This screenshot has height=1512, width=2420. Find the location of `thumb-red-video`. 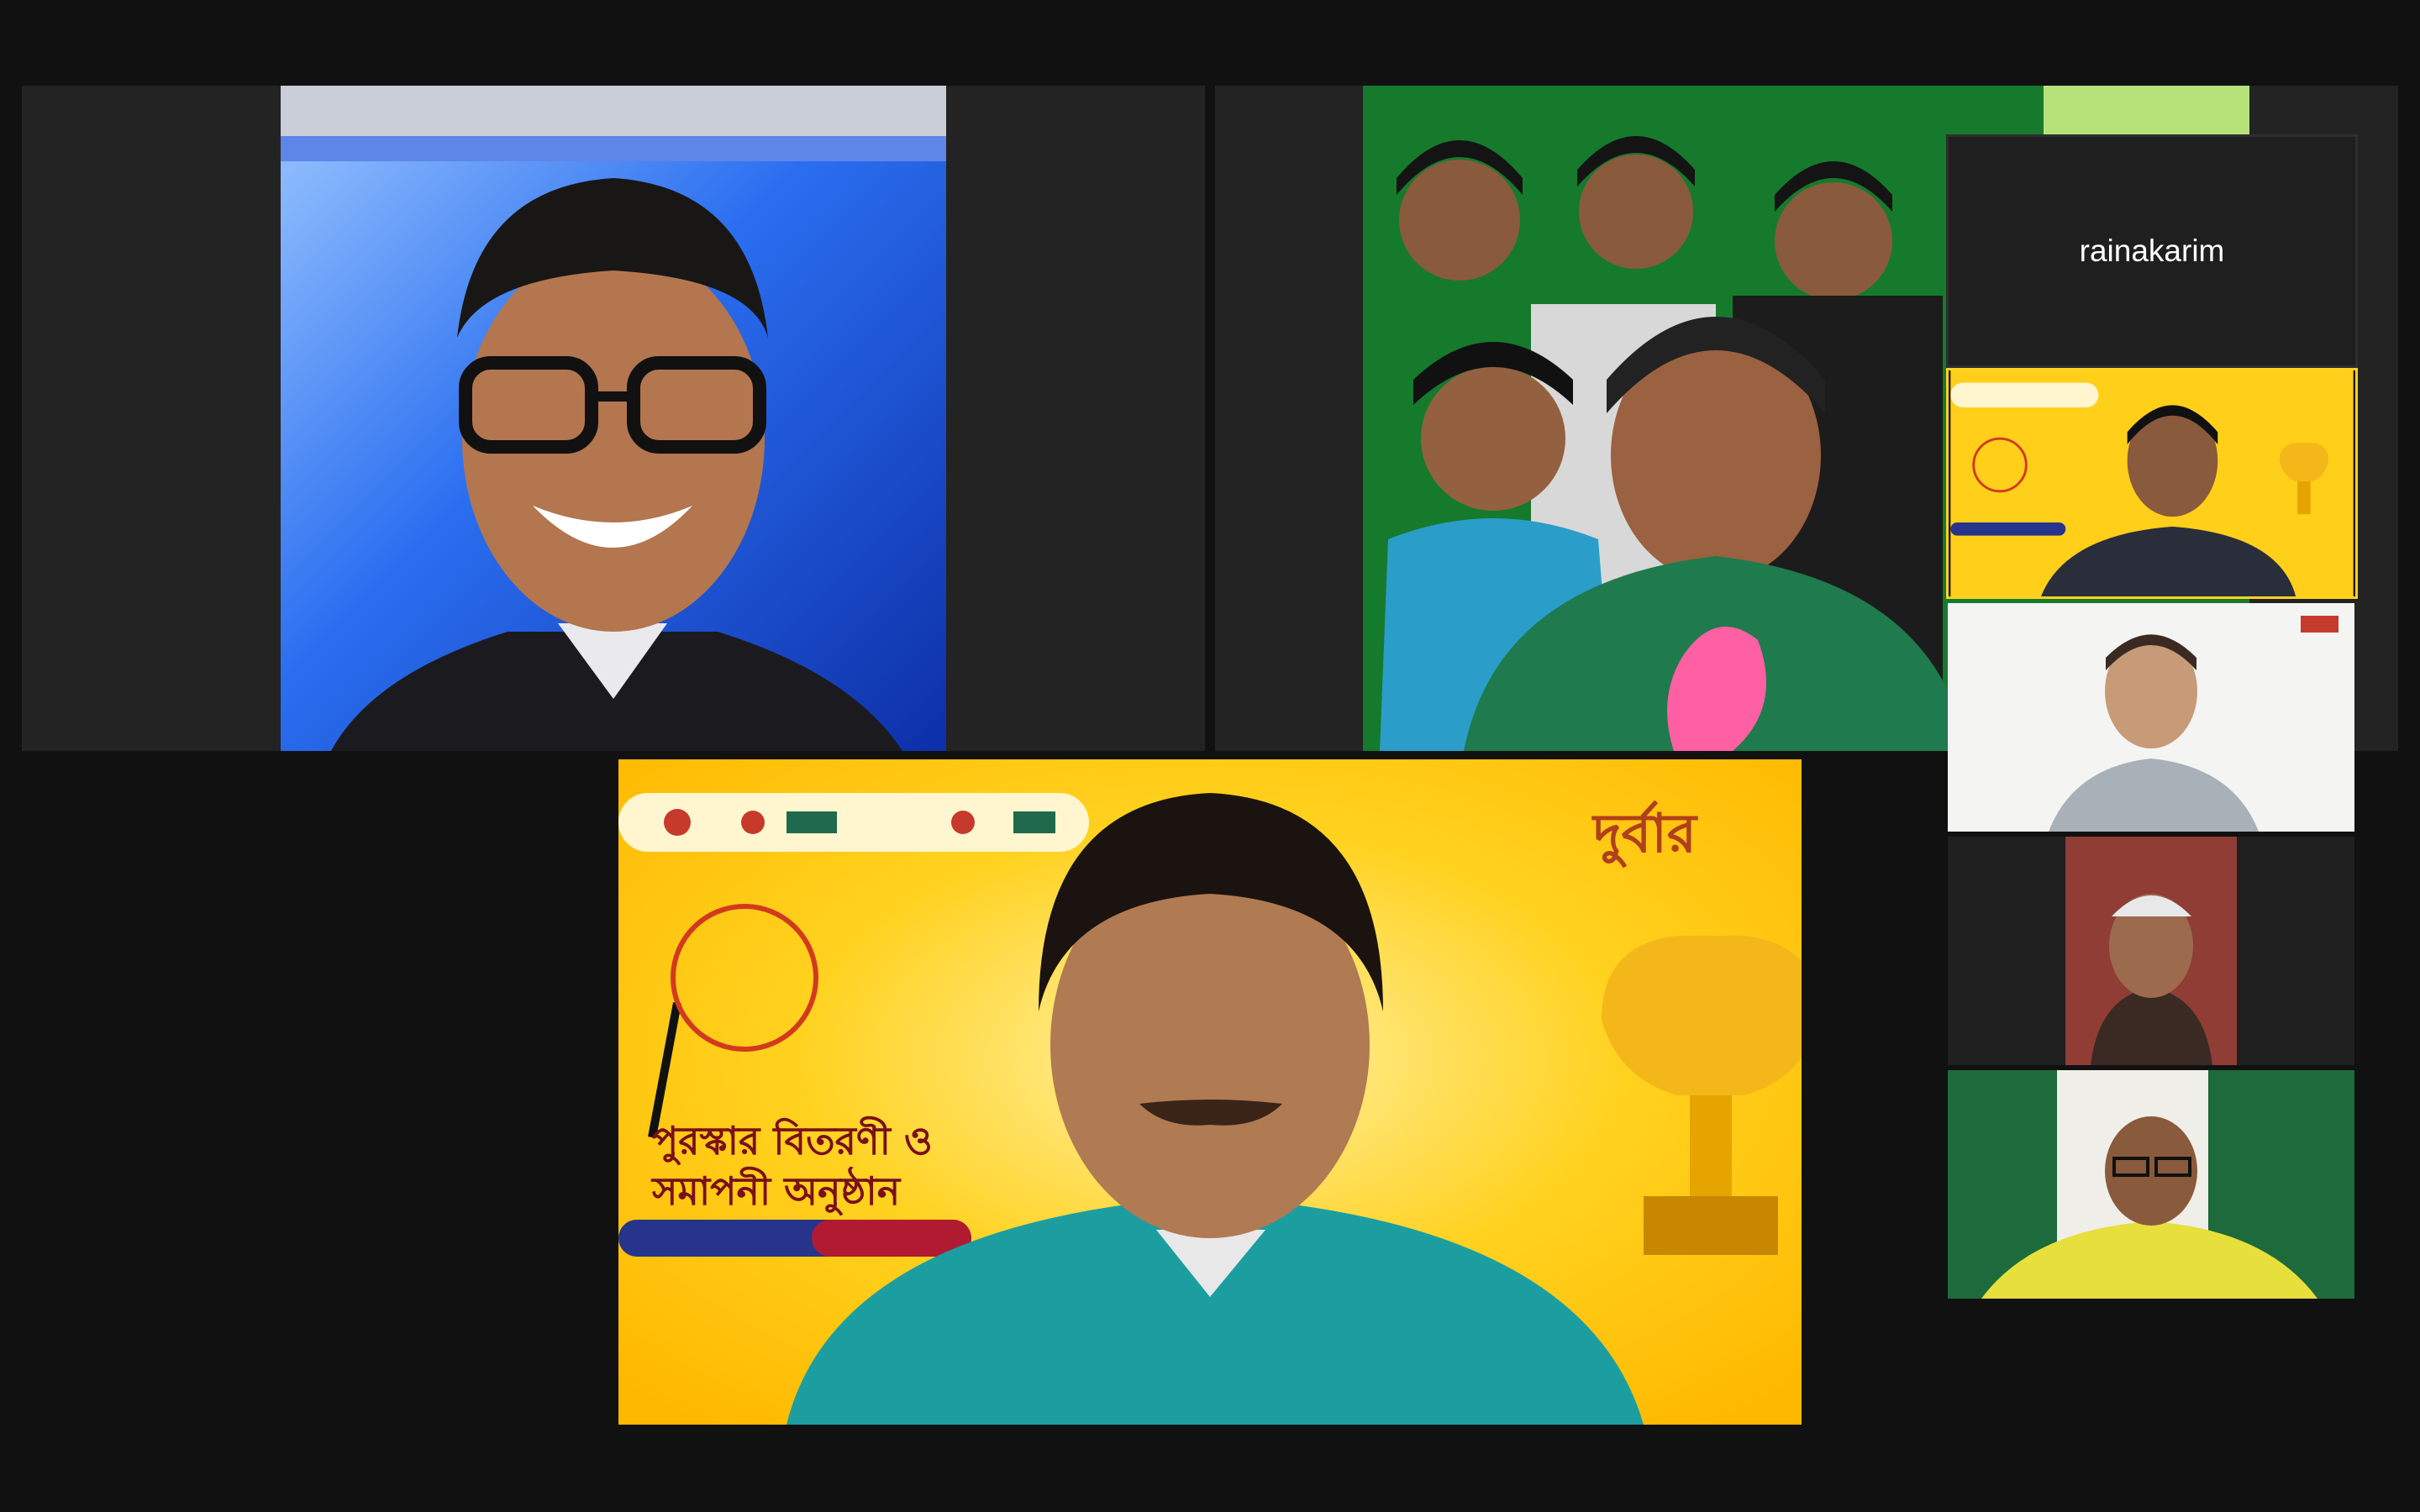

thumb-red-video is located at coordinates (2151, 951).